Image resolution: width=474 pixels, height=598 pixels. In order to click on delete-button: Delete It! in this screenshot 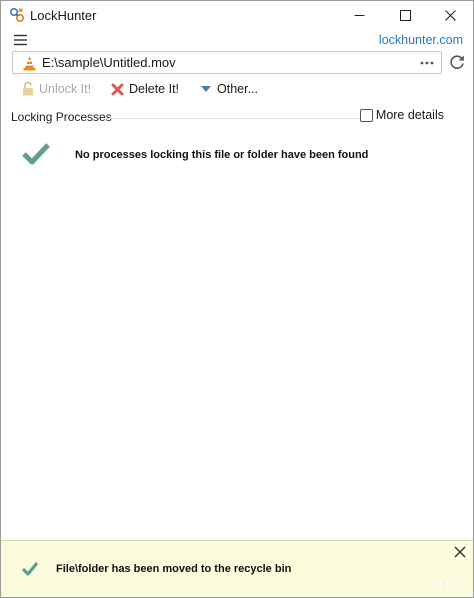, I will do `click(145, 89)`.